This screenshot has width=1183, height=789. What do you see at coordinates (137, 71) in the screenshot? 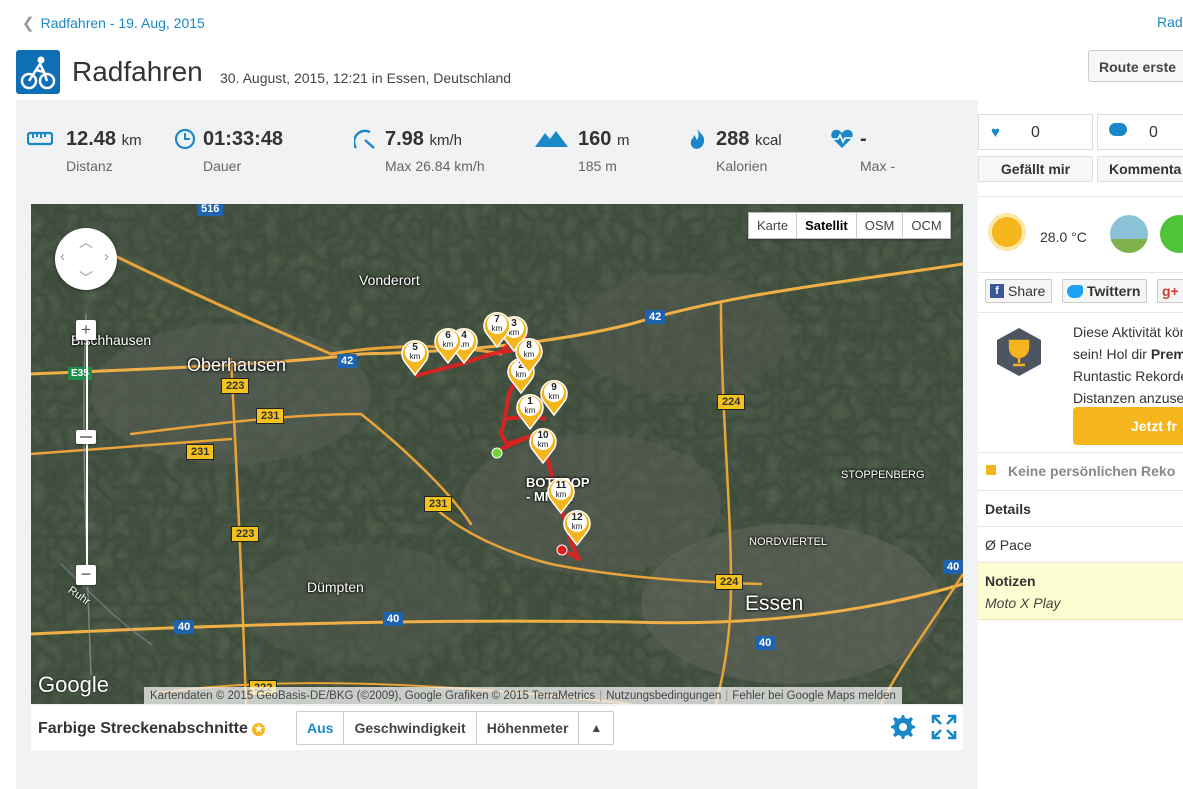
I see `page-title: Radfahren` at bounding box center [137, 71].